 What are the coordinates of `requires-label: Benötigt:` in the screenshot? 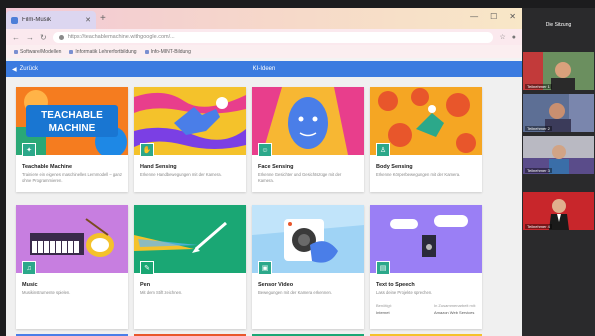 It's located at (384, 305).